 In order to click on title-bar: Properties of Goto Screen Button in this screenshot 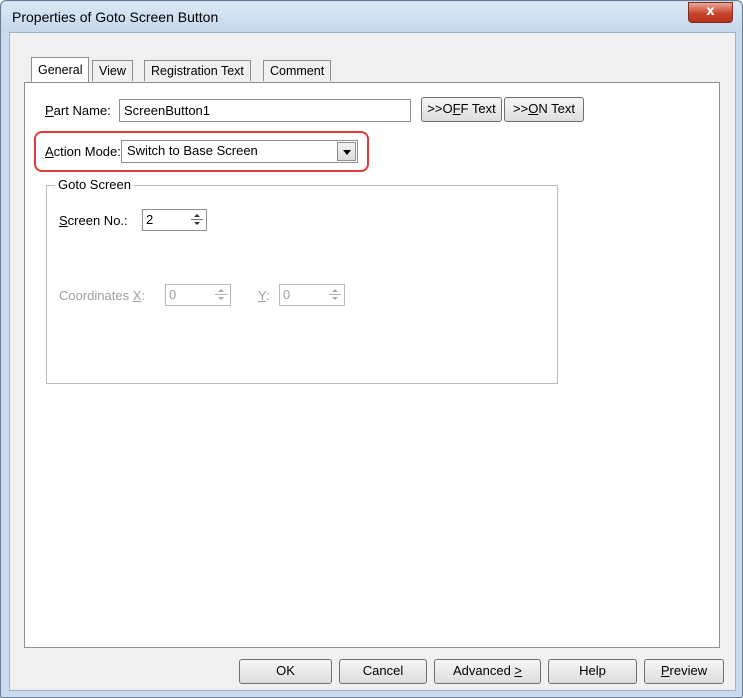, I will do `click(371, 17)`.